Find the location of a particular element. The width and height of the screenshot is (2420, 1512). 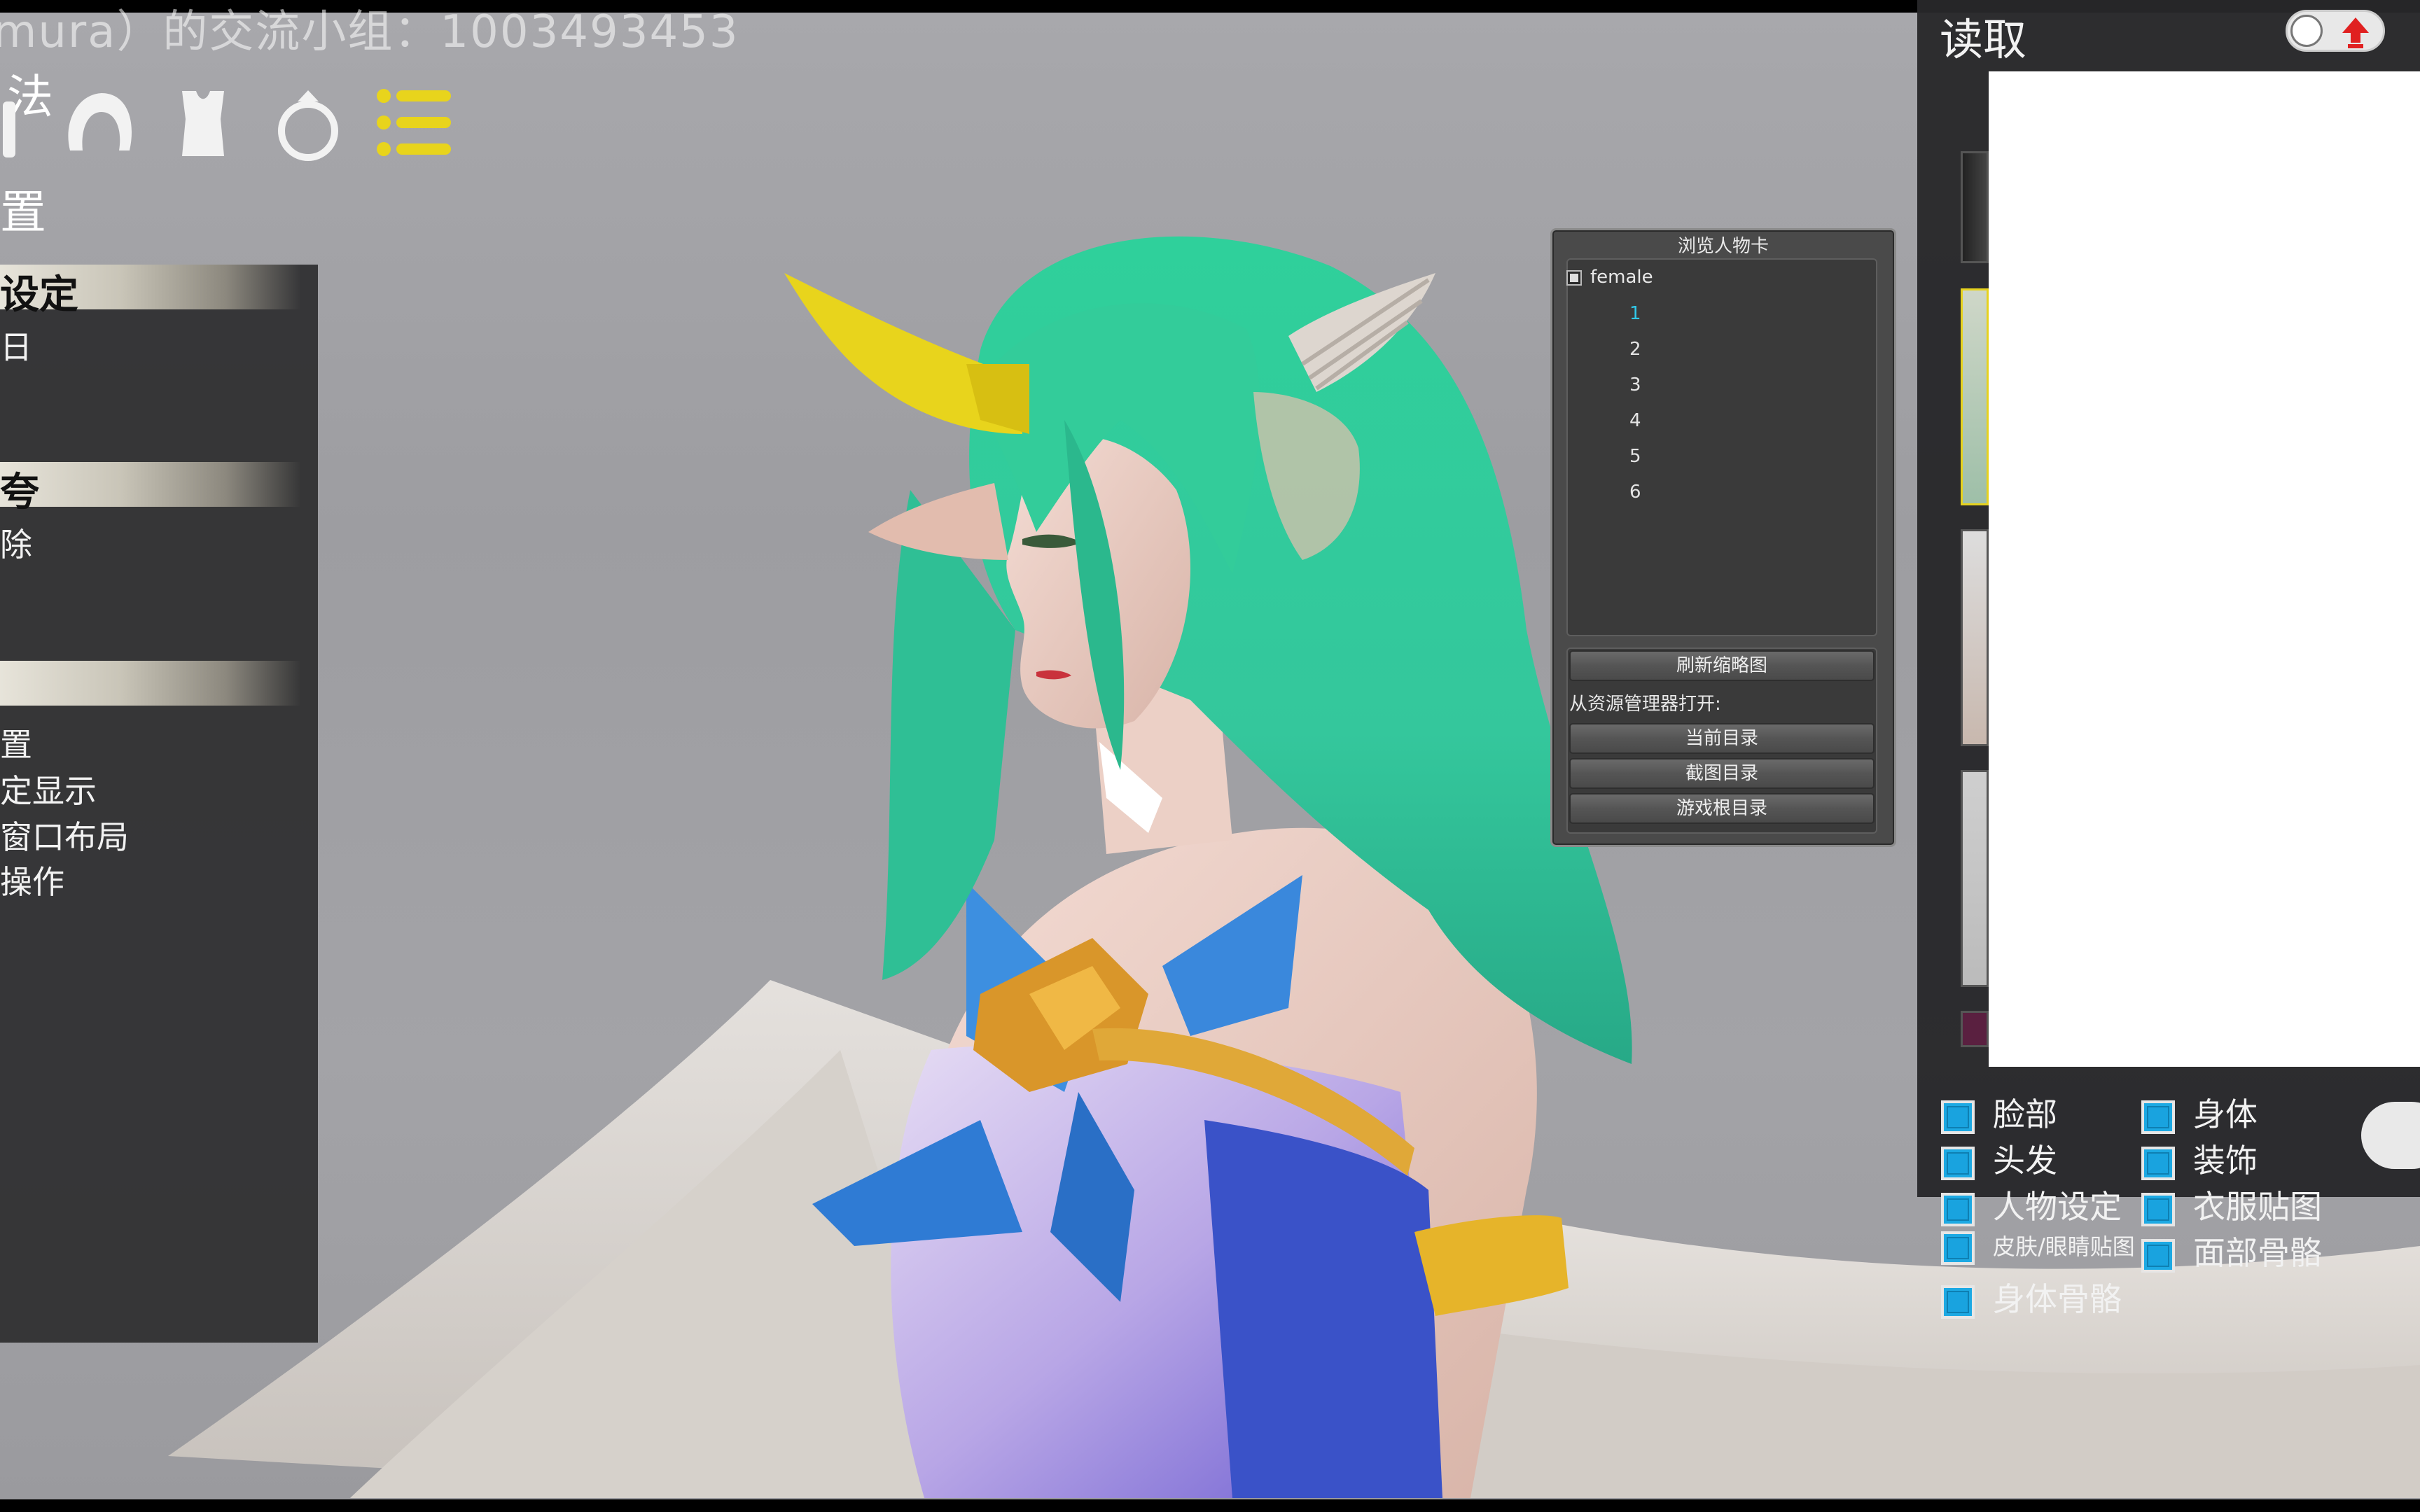

card-preview is located at coordinates (2204, 569).